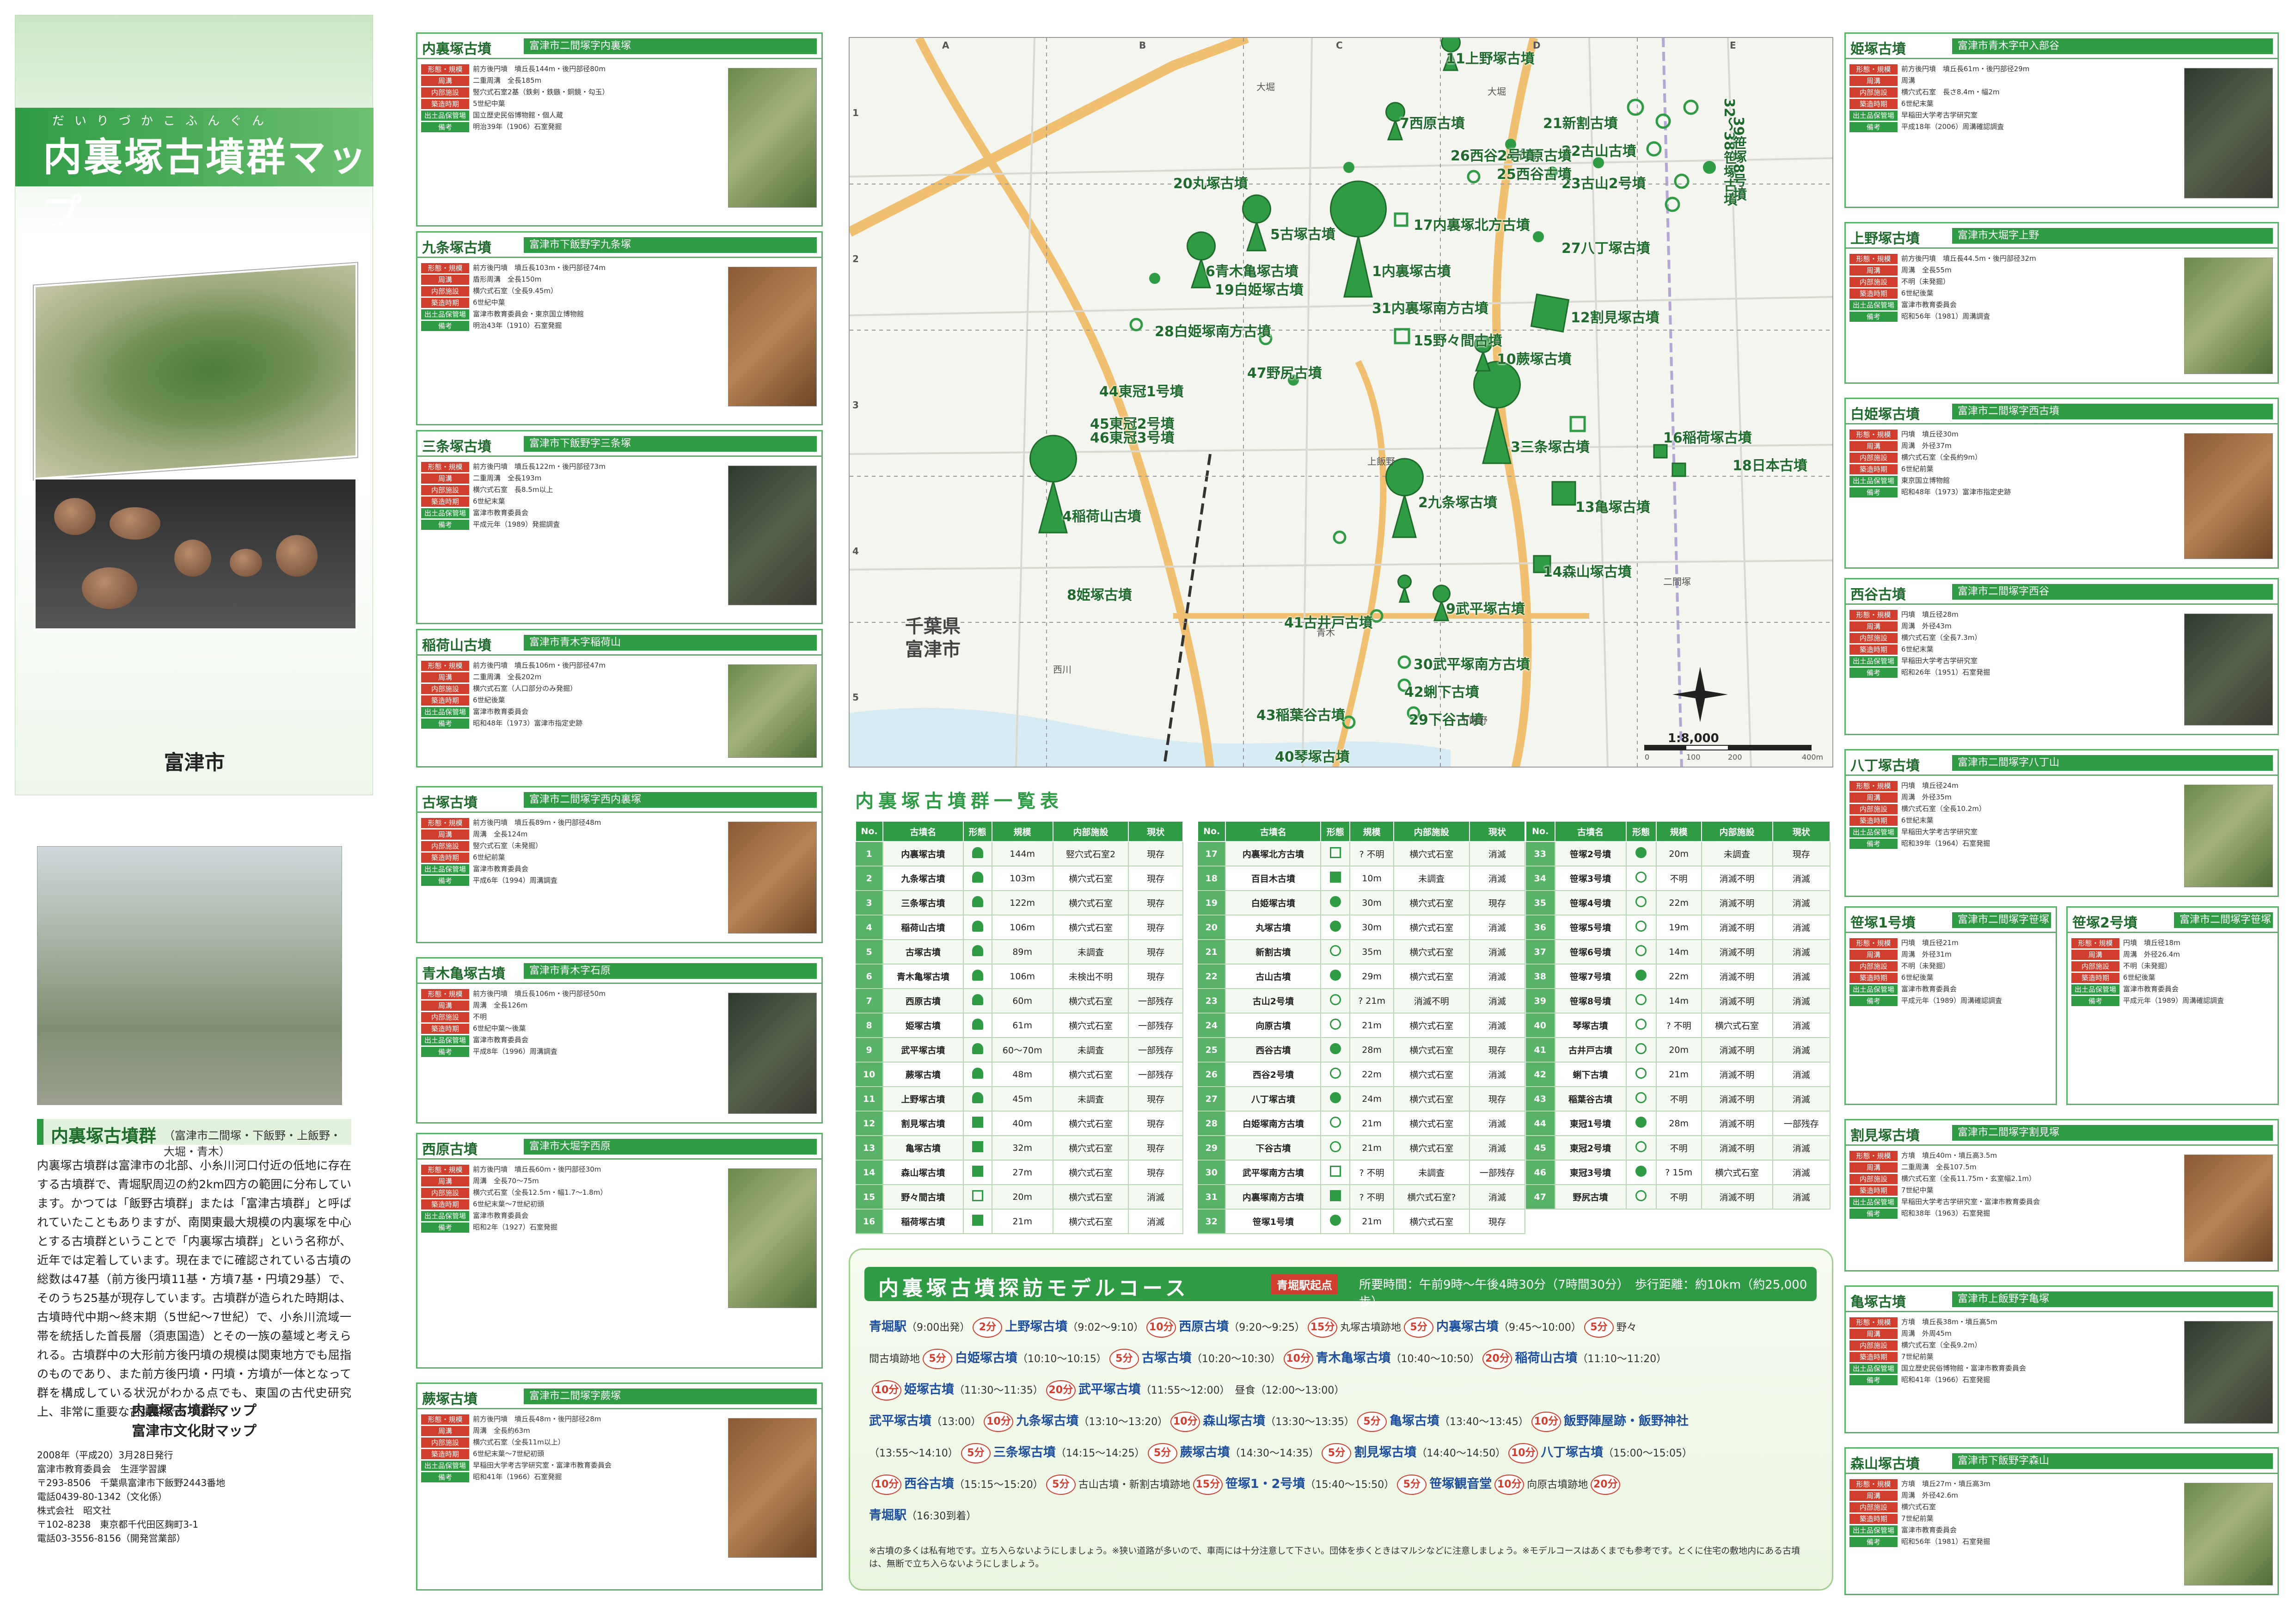 This screenshot has height=1622, width=2296. I want to click on pub-date: 2008年（平成20）3月28日発行, so click(105, 1455).